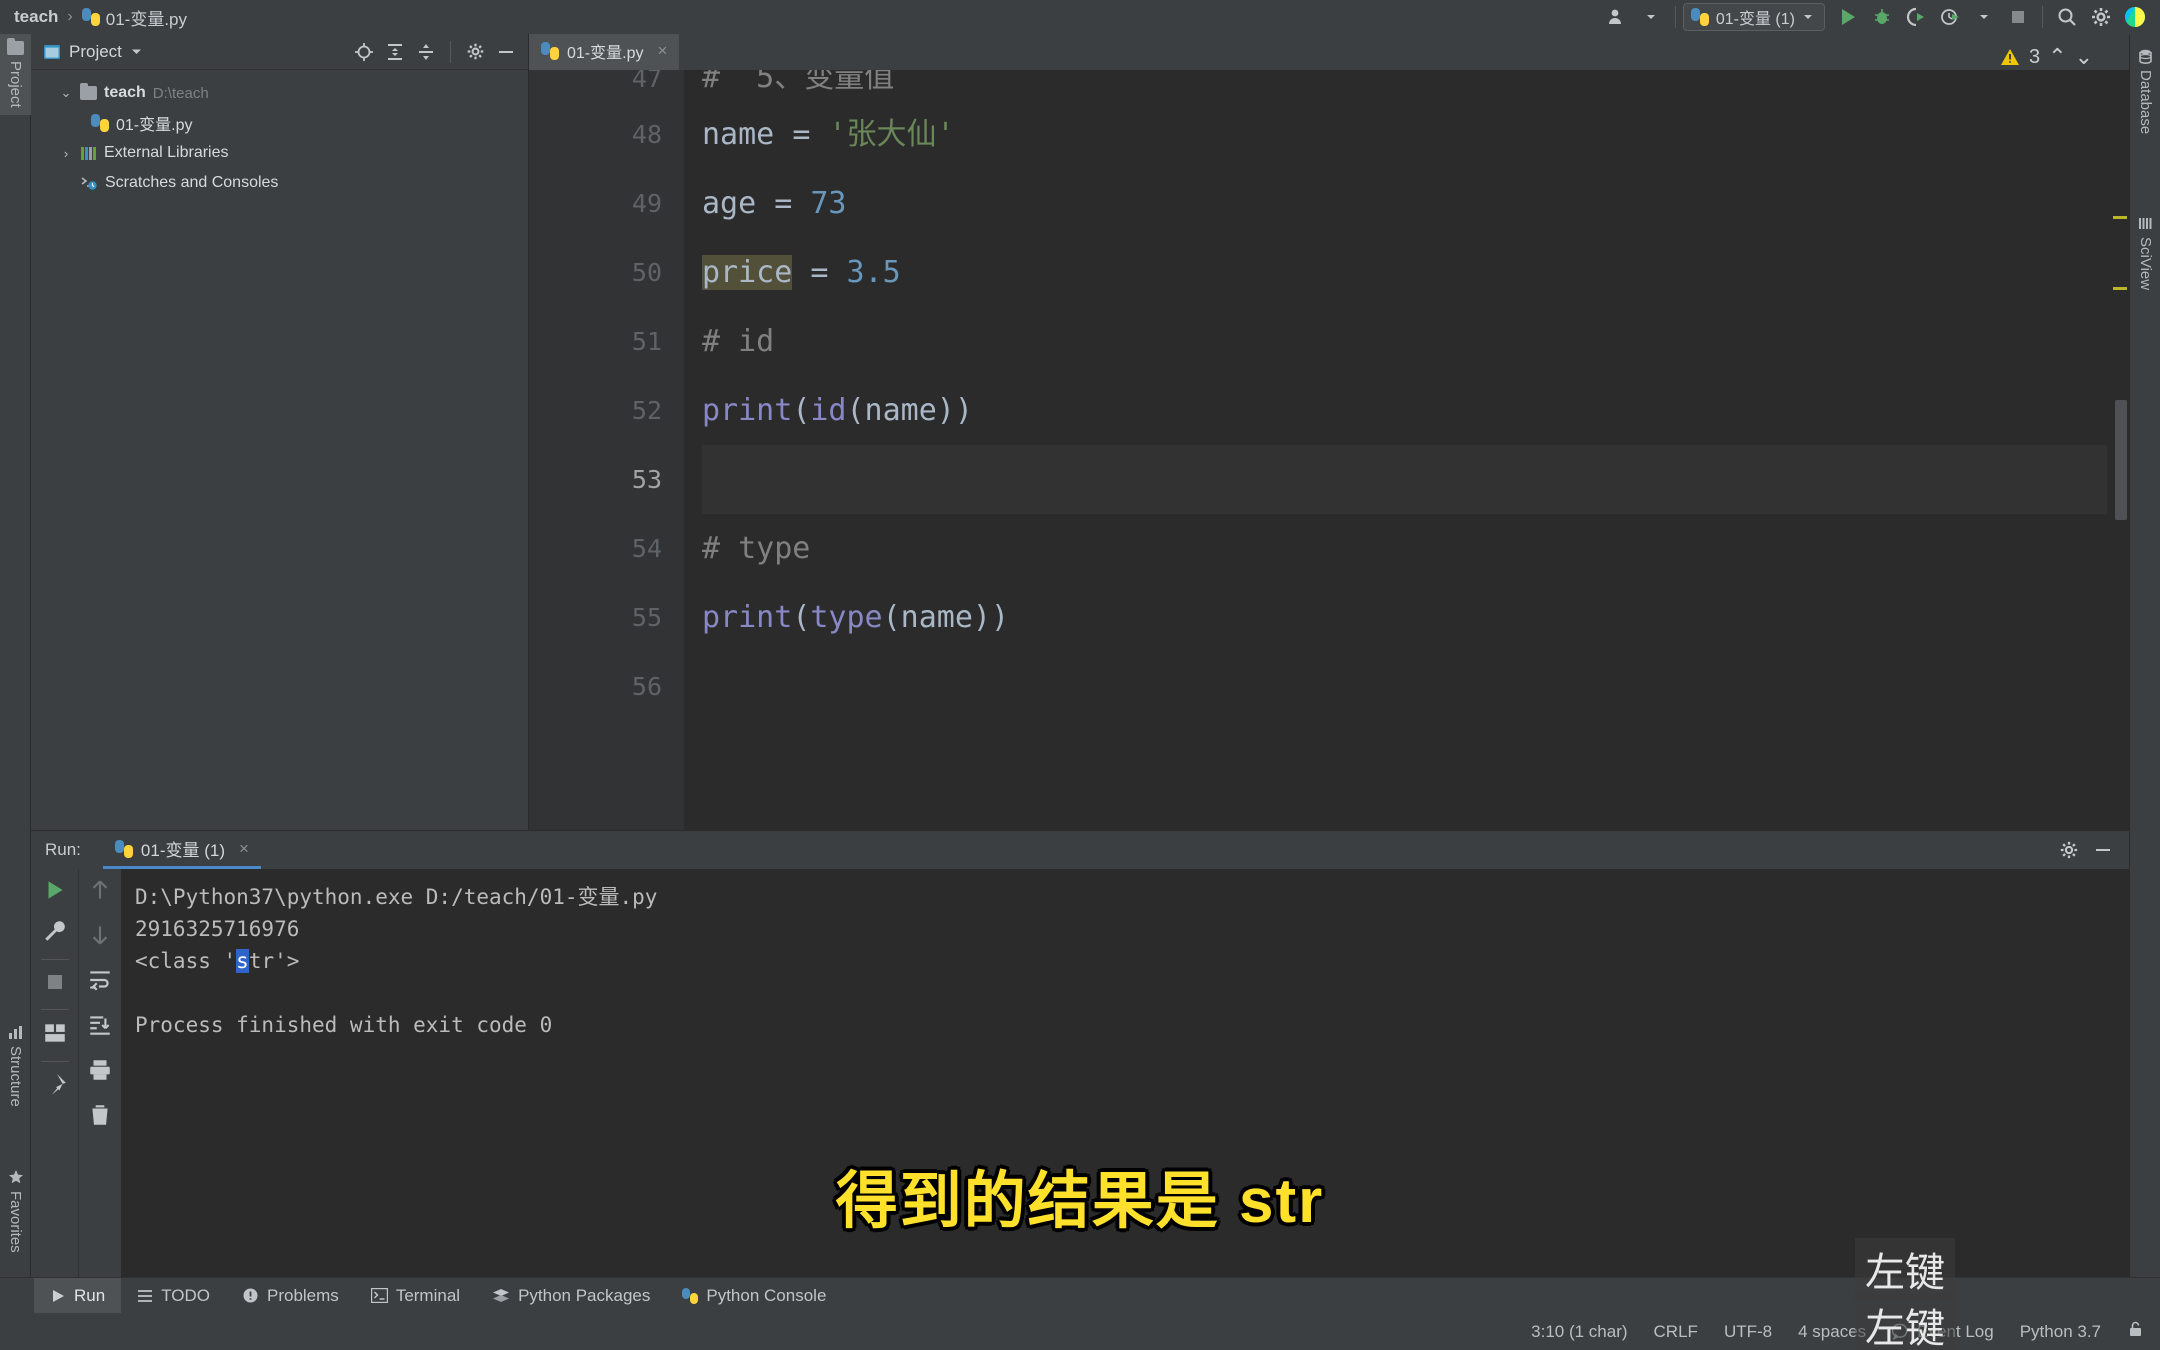  I want to click on expand-all-icon, so click(395, 52).